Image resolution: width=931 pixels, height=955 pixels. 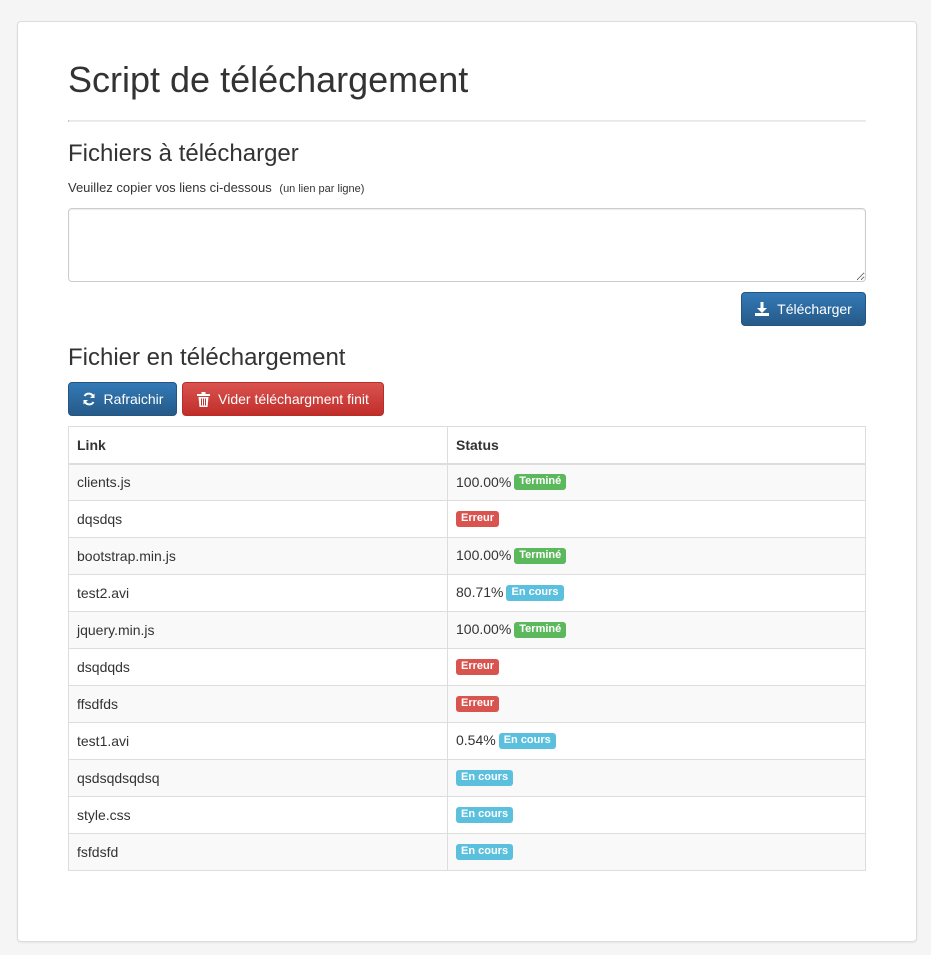 What do you see at coordinates (258, 667) in the screenshot?
I see `link-cell: dsqdqds` at bounding box center [258, 667].